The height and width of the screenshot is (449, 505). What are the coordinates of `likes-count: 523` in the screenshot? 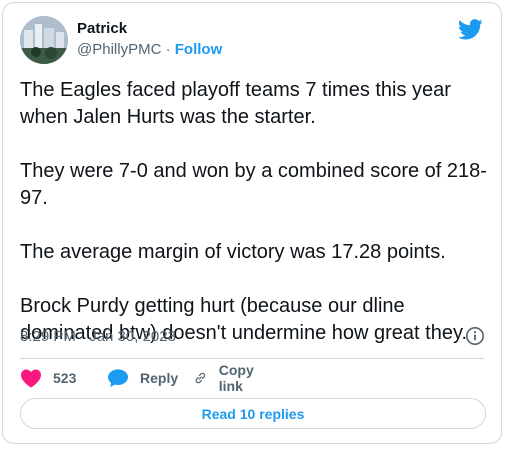 It's located at (65, 378).